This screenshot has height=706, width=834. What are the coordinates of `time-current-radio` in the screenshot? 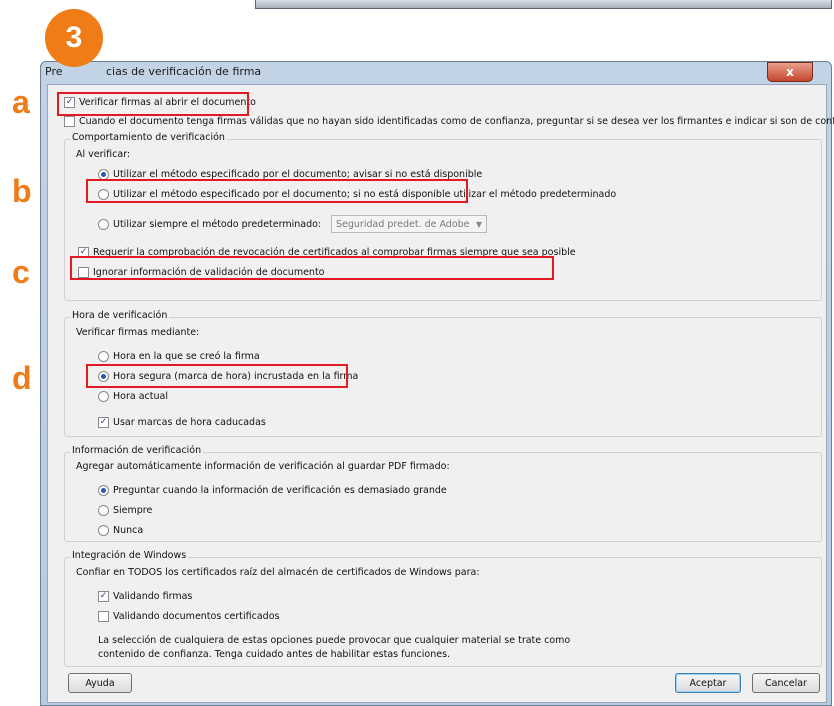 It's located at (103, 396).